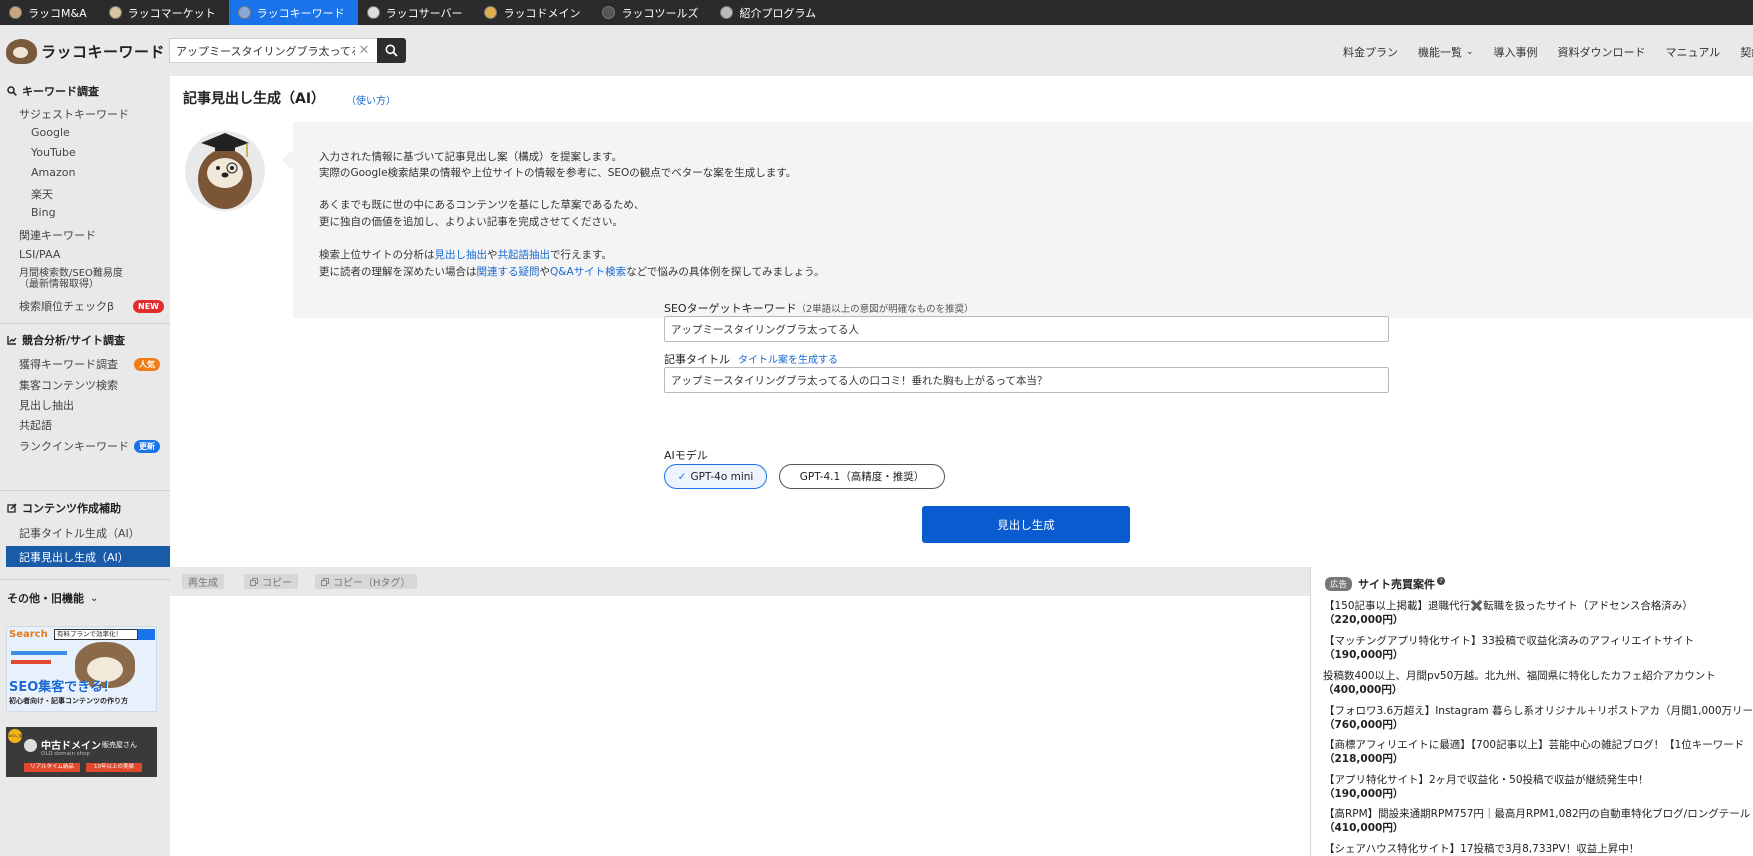 This screenshot has height=856, width=1753. What do you see at coordinates (50, 132) in the screenshot?
I see `sidebar-item-google: Google` at bounding box center [50, 132].